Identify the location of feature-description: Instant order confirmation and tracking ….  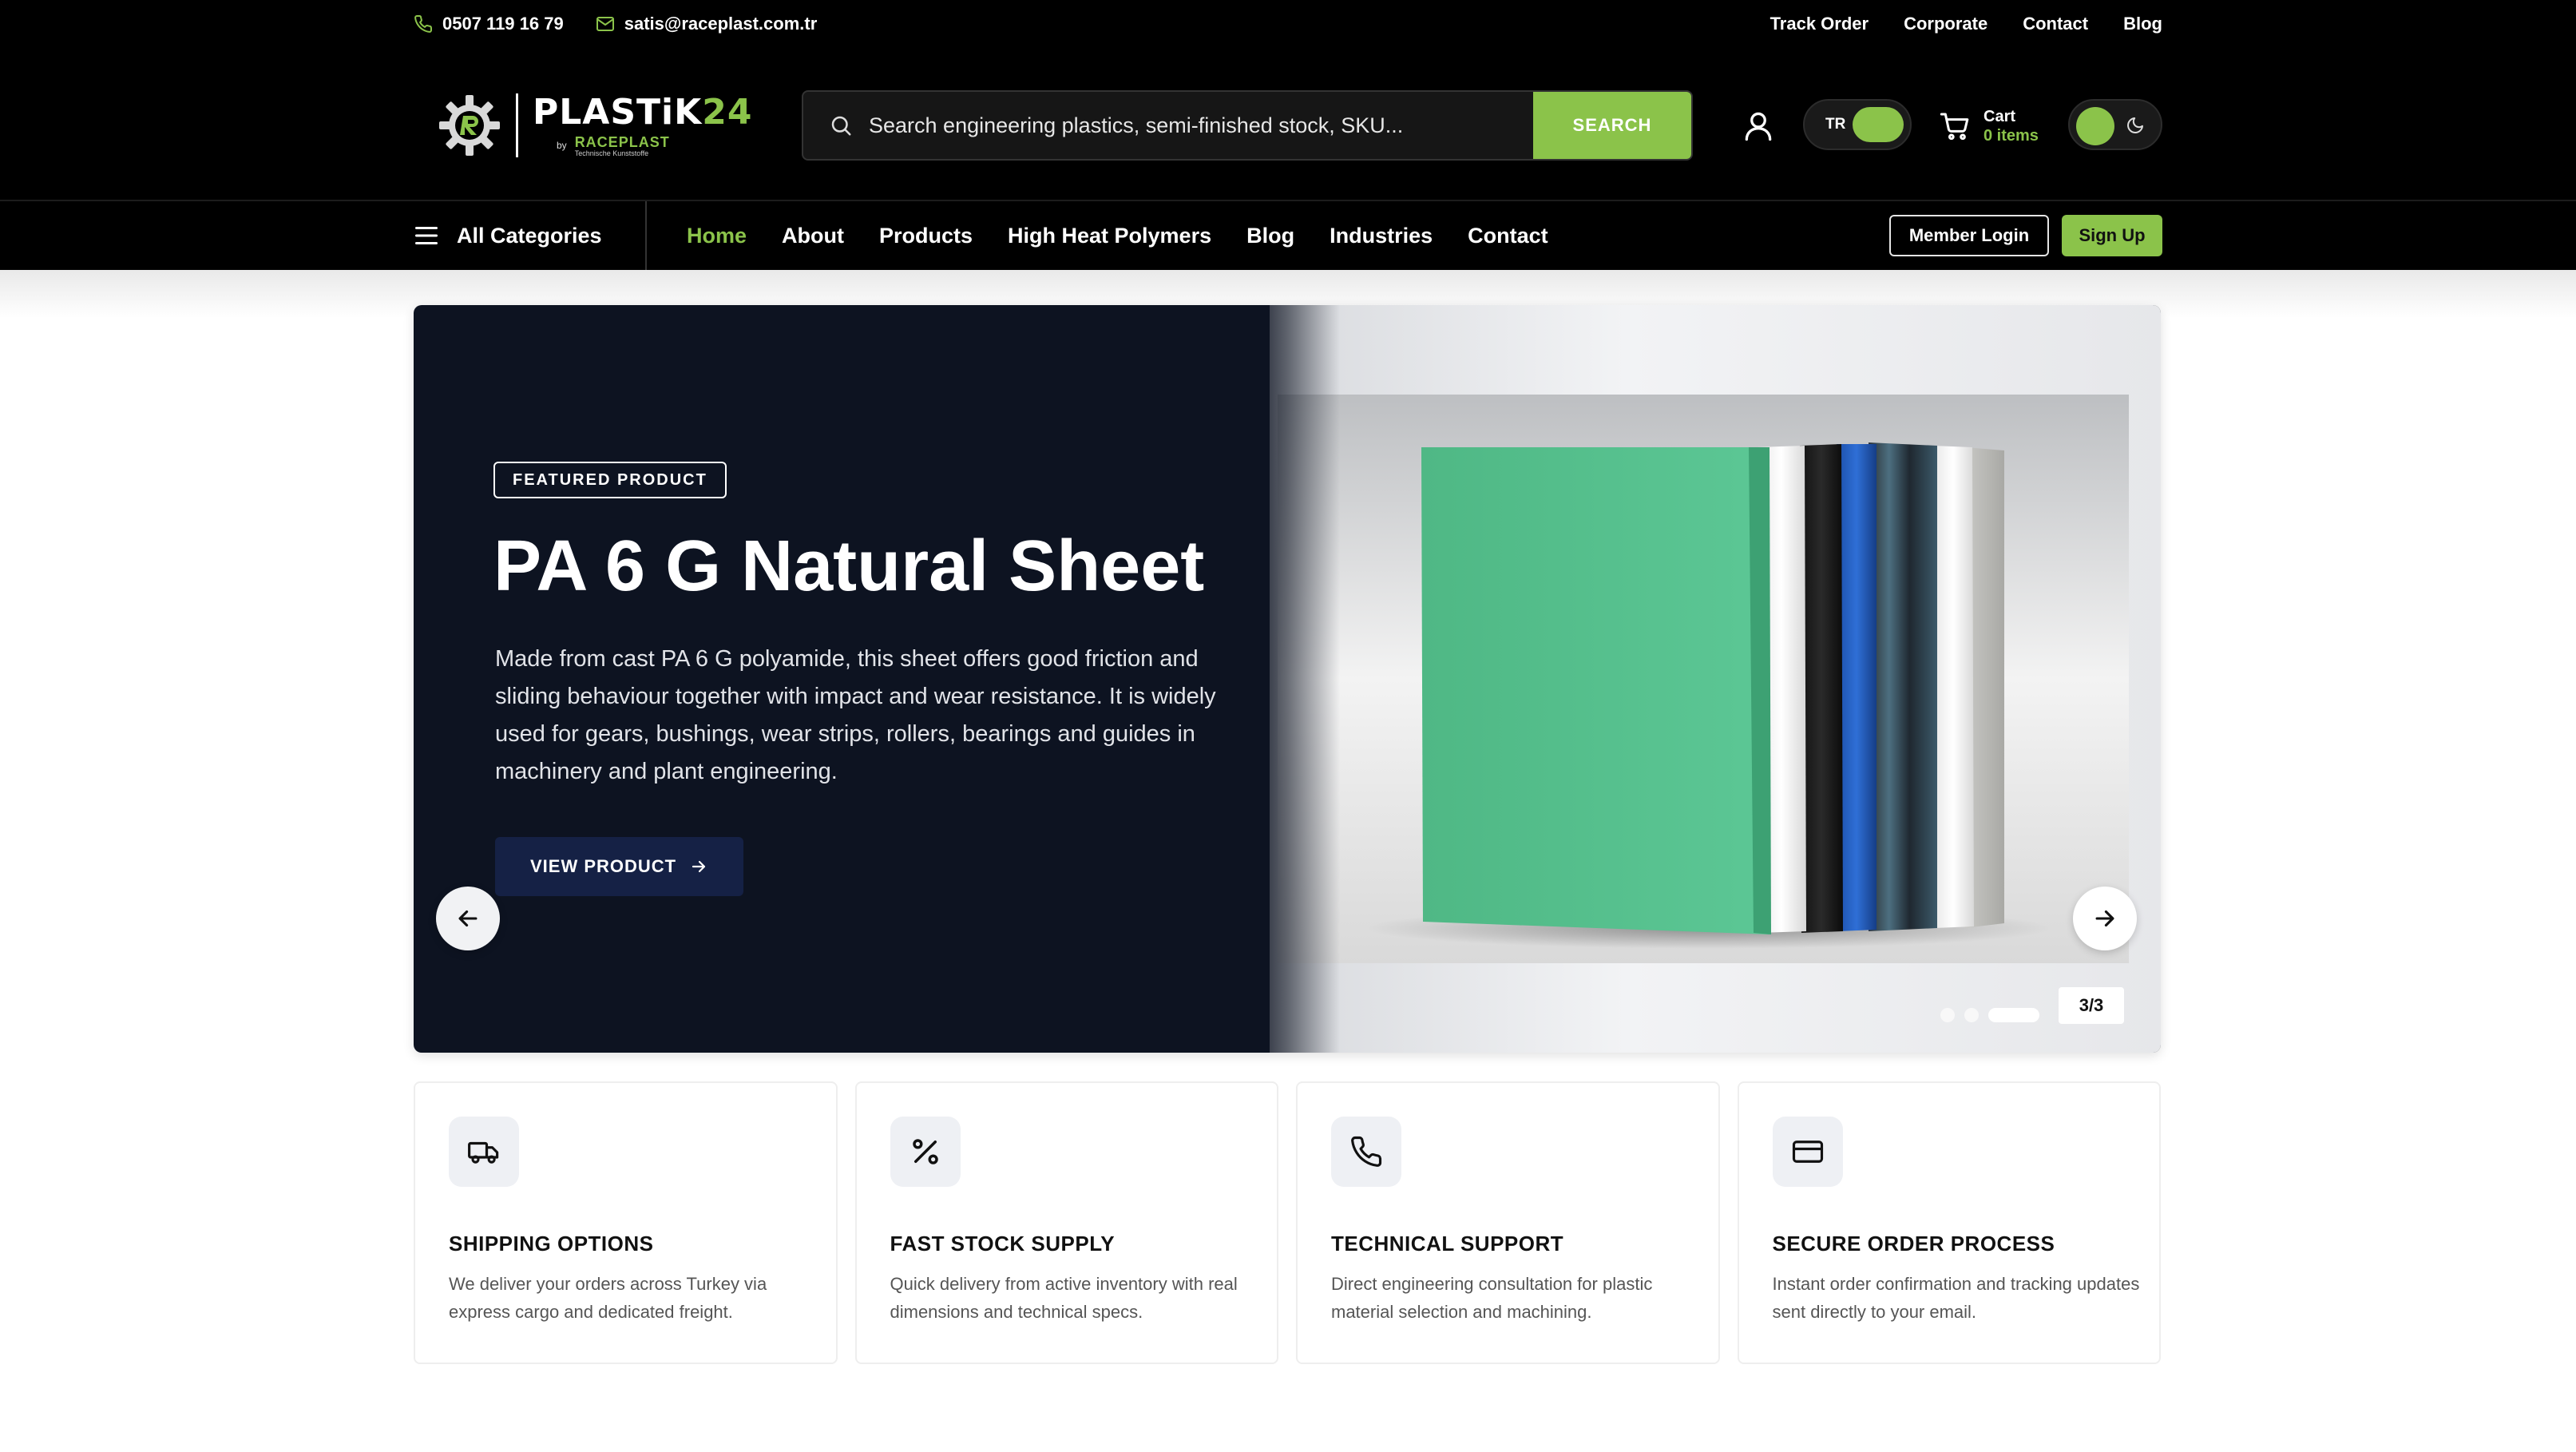
(1956, 1298).